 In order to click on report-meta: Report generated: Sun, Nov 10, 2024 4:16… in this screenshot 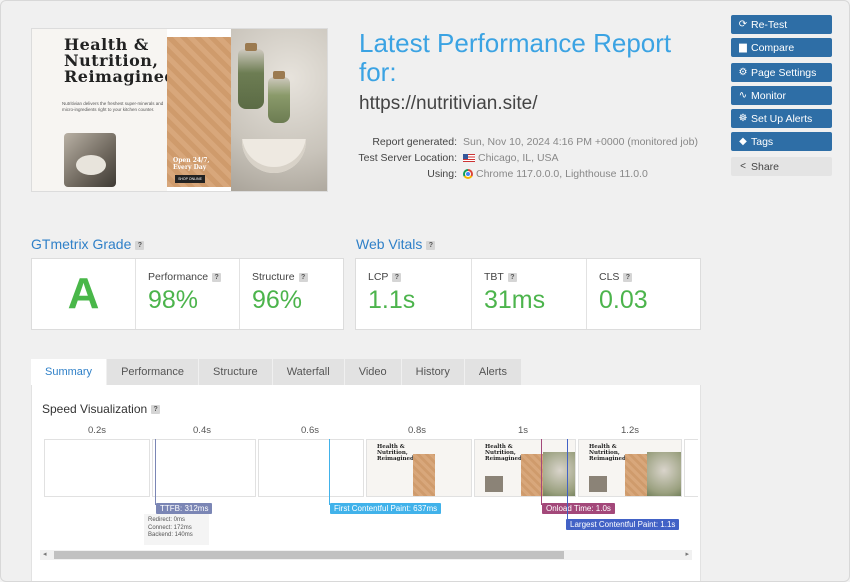, I will do `click(527, 160)`.